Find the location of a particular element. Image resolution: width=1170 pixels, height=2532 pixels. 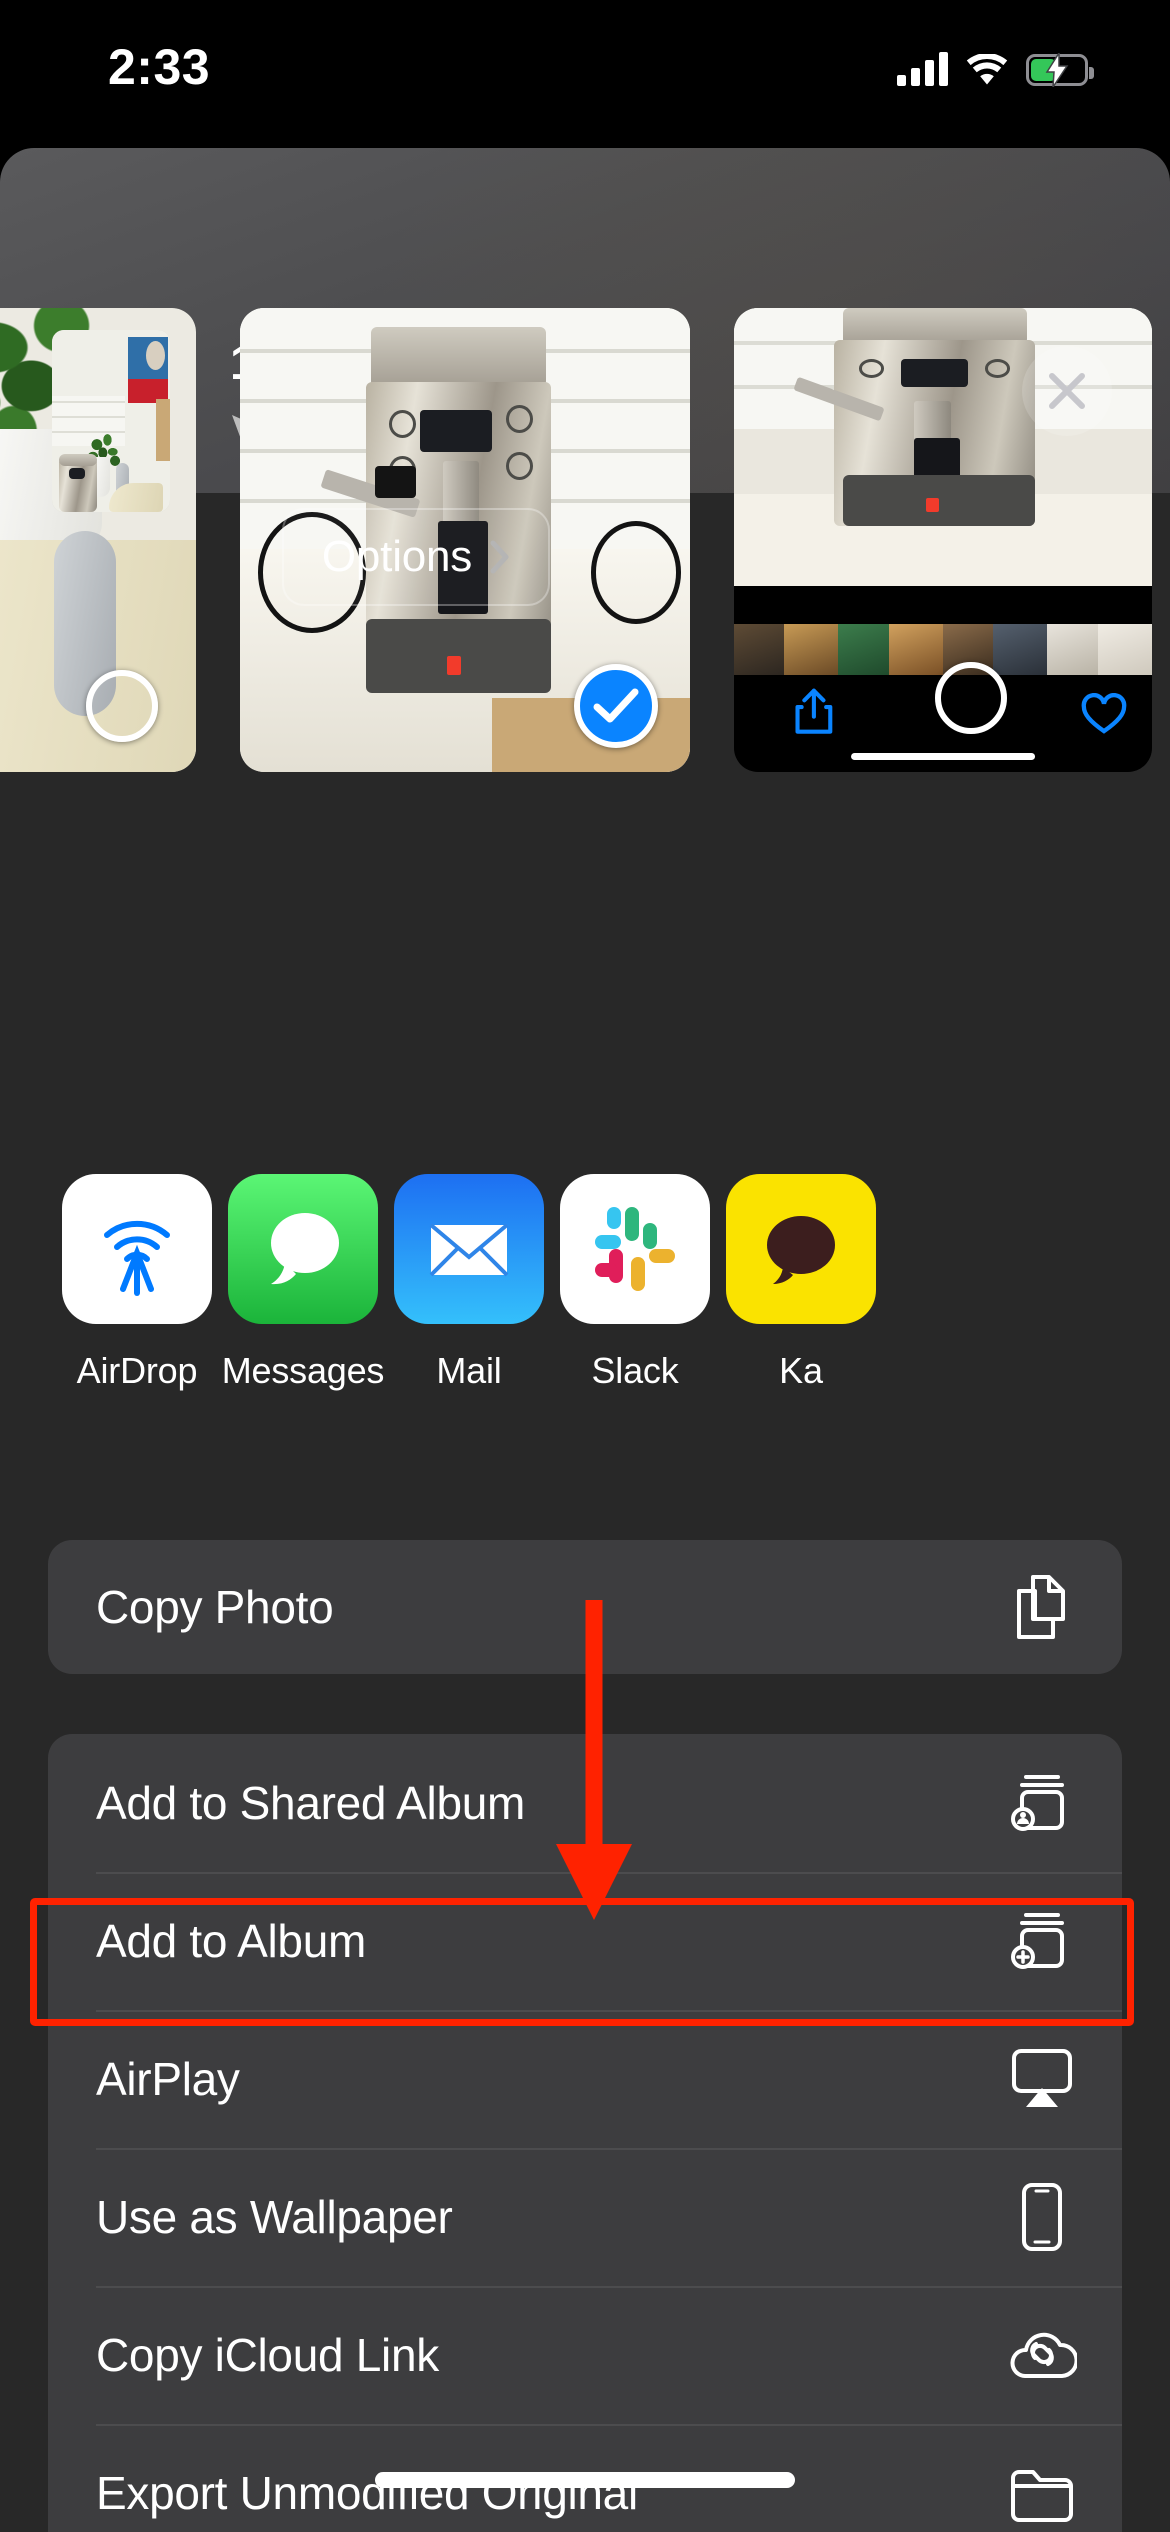

link-cloud-icon is located at coordinates (1042, 2355).